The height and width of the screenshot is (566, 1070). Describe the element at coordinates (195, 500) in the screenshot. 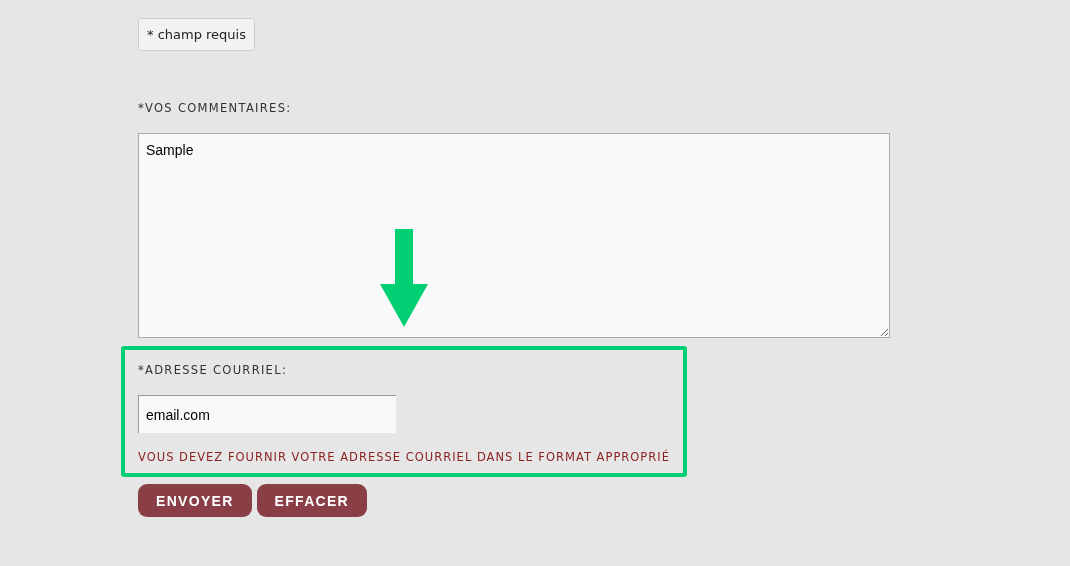

I see `form-button: ENVOYER` at that location.